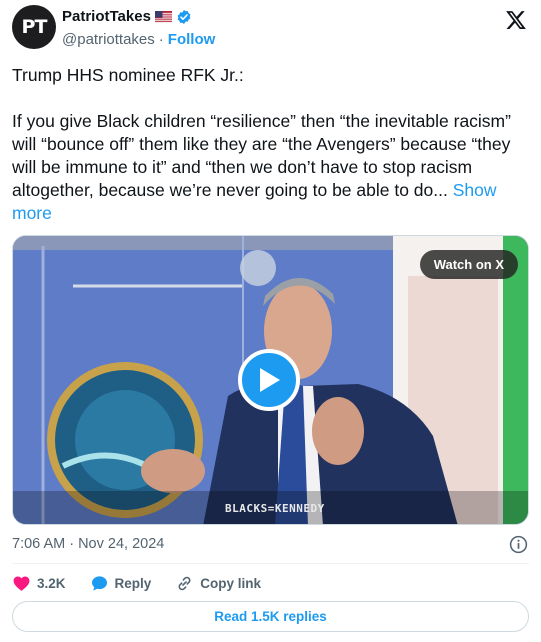 The width and height of the screenshot is (541, 642). Describe the element at coordinates (99, 583) in the screenshot. I see `reply-bubble-icon` at that location.